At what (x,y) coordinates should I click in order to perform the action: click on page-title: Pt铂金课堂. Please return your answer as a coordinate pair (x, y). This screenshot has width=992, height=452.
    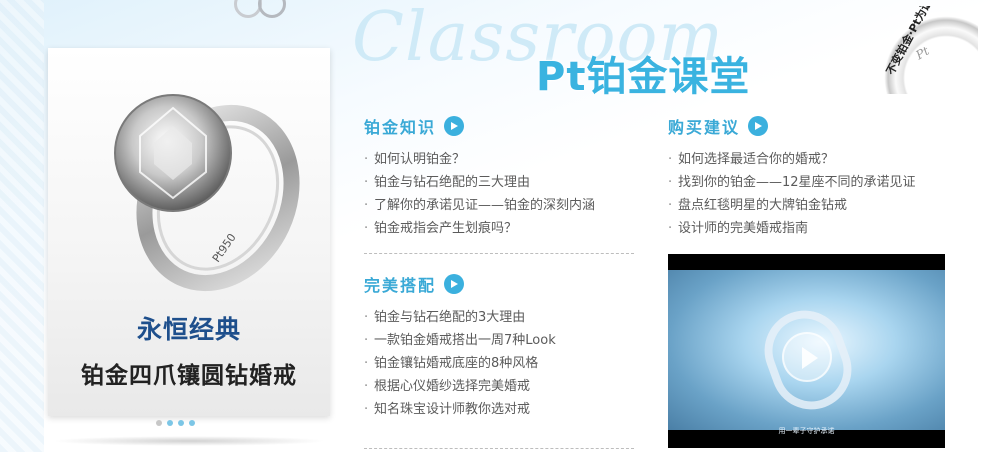
    Looking at the image, I should click on (643, 77).